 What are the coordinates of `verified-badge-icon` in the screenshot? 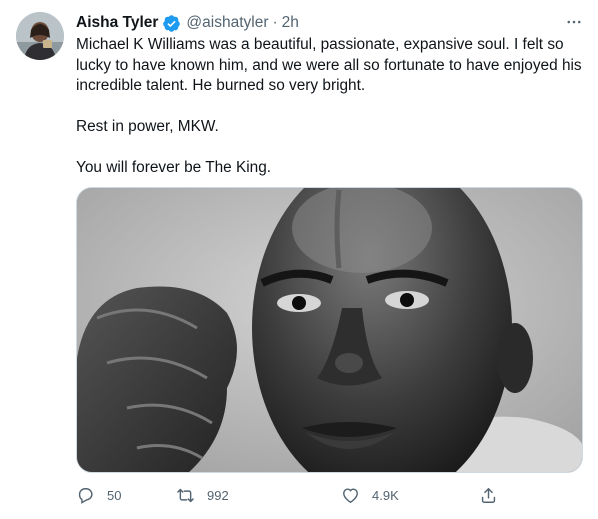 It's located at (171, 23).